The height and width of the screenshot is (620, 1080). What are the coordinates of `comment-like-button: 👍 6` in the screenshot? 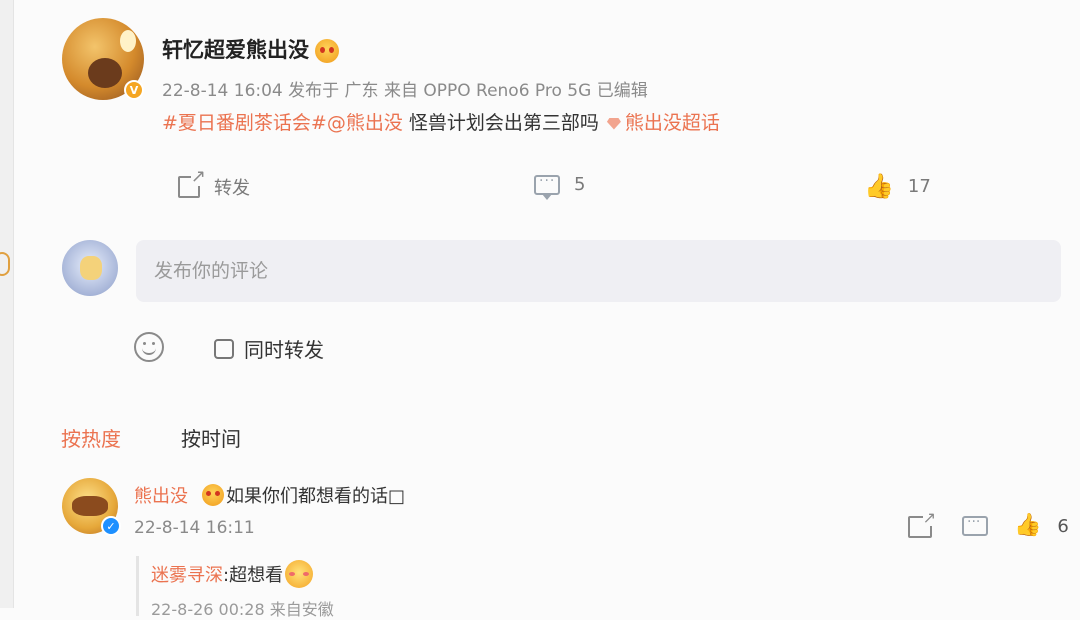 It's located at (1041, 526).